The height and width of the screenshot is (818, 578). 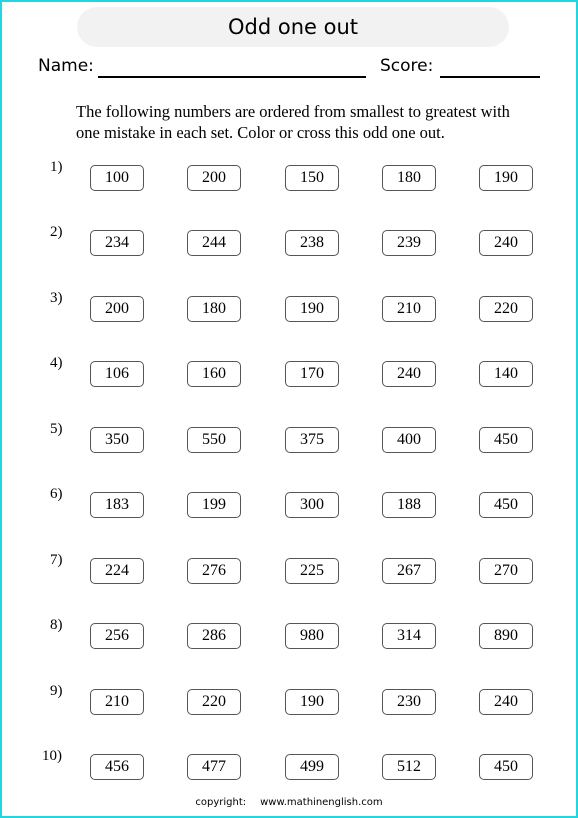 I want to click on question-number: 10), so click(x=52, y=756).